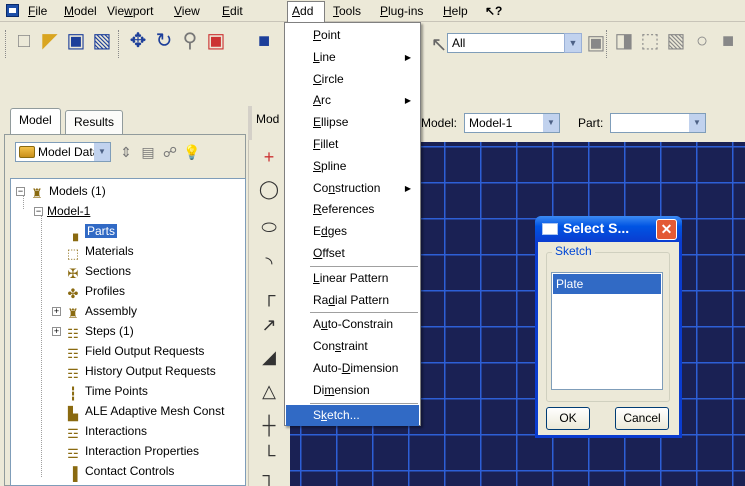 The height and width of the screenshot is (486, 745). Describe the element at coordinates (352, 346) in the screenshot. I see `menu-item-constraint: Constraint` at that location.